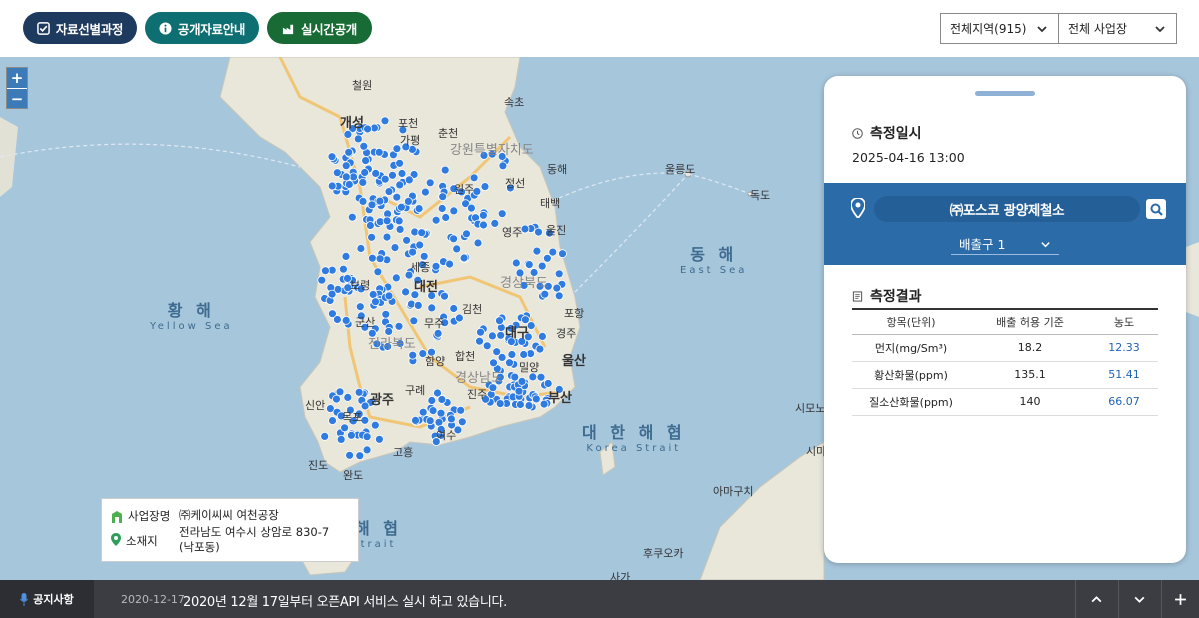  What do you see at coordinates (319, 28) in the screenshot?
I see `realtime-button: 실시간공개` at bounding box center [319, 28].